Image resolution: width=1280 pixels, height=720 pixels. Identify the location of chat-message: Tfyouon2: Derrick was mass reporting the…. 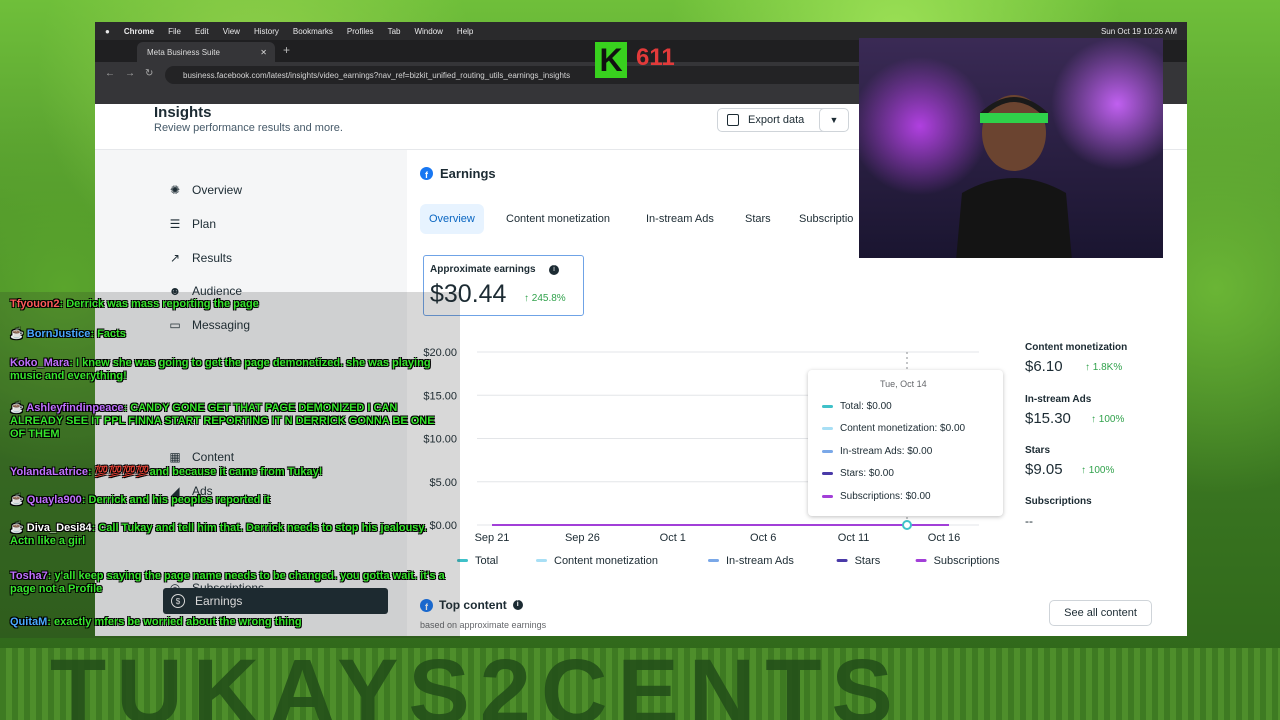
(134, 304).